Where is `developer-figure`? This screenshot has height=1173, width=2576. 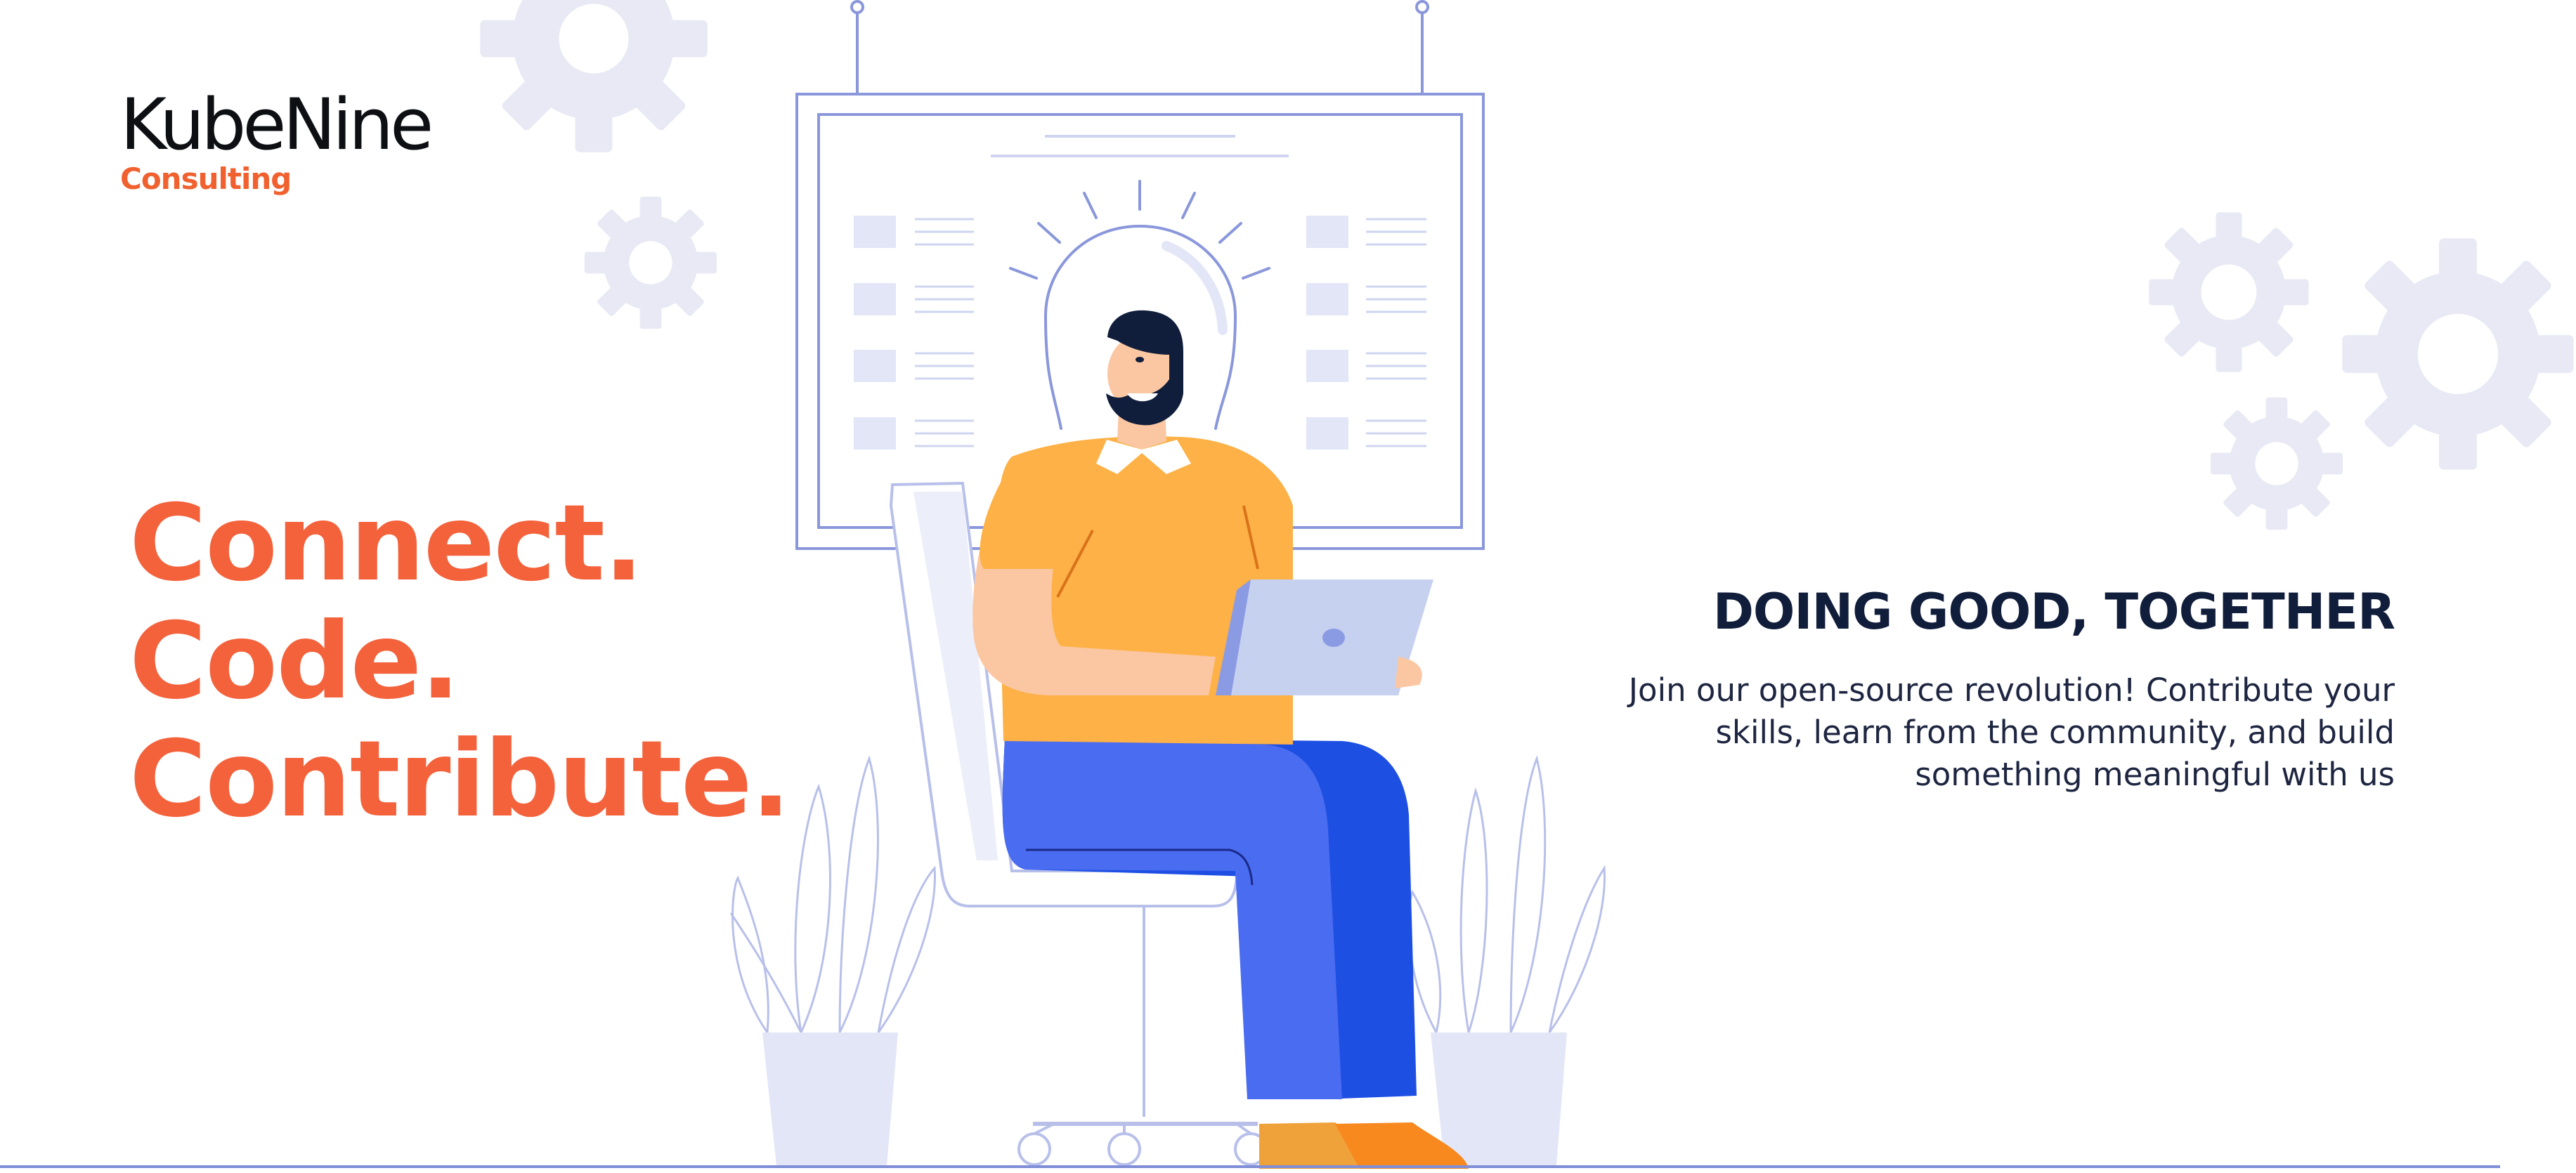 developer-figure is located at coordinates (1220, 739).